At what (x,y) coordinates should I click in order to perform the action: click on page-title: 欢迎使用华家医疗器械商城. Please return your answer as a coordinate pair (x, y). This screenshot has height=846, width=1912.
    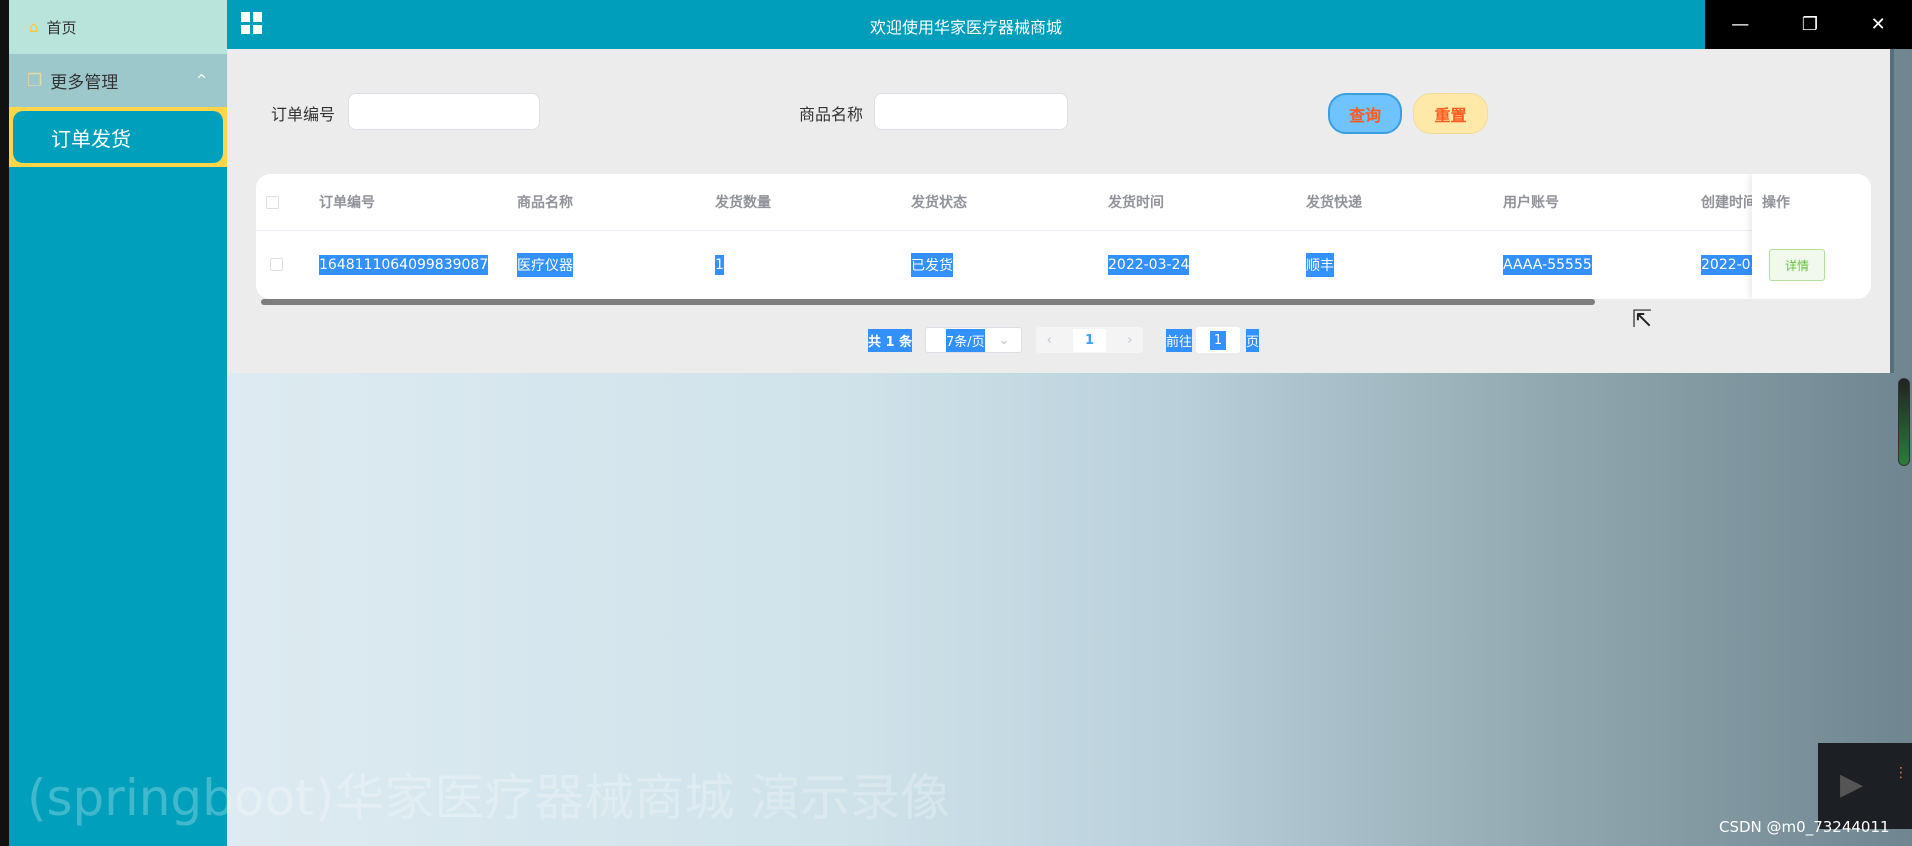
    Looking at the image, I should click on (965, 27).